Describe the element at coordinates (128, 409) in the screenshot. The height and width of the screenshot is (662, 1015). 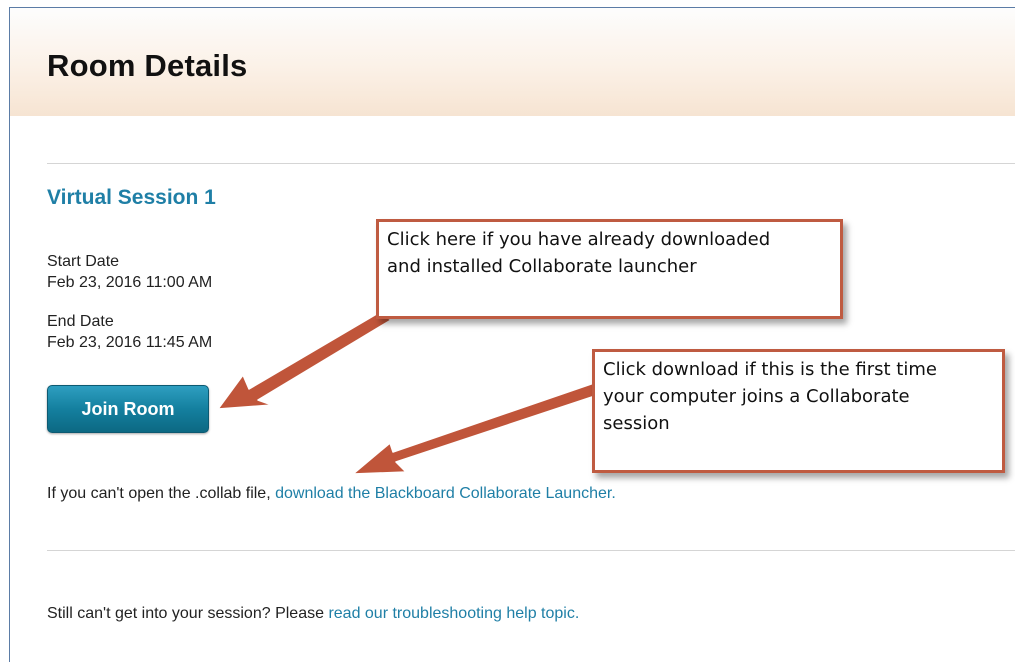
I see `join-room-button: Join Room` at that location.